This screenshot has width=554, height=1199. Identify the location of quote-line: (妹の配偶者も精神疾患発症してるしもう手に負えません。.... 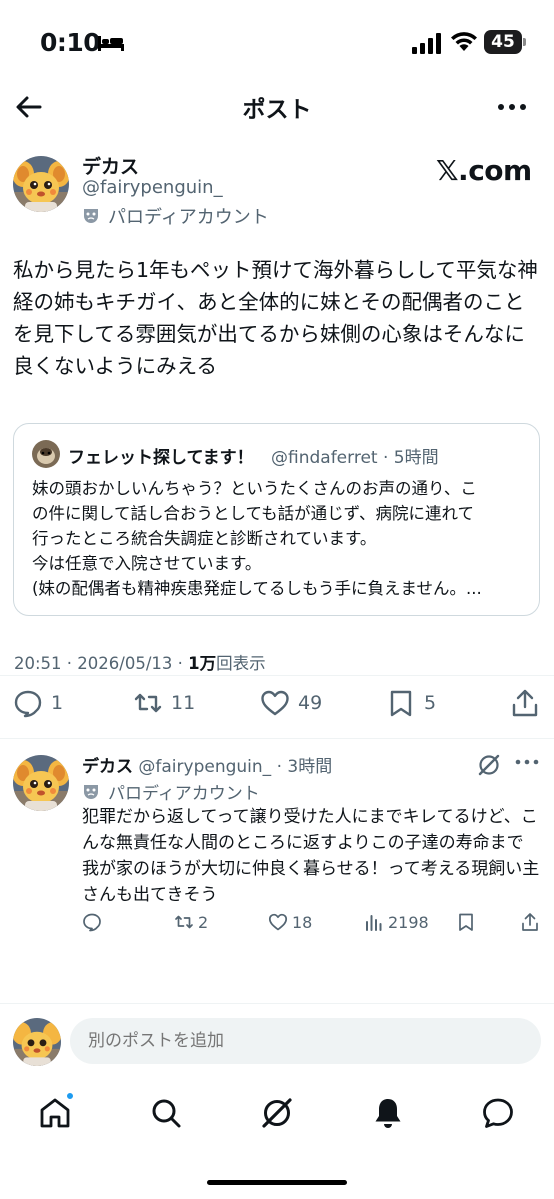
(257, 588).